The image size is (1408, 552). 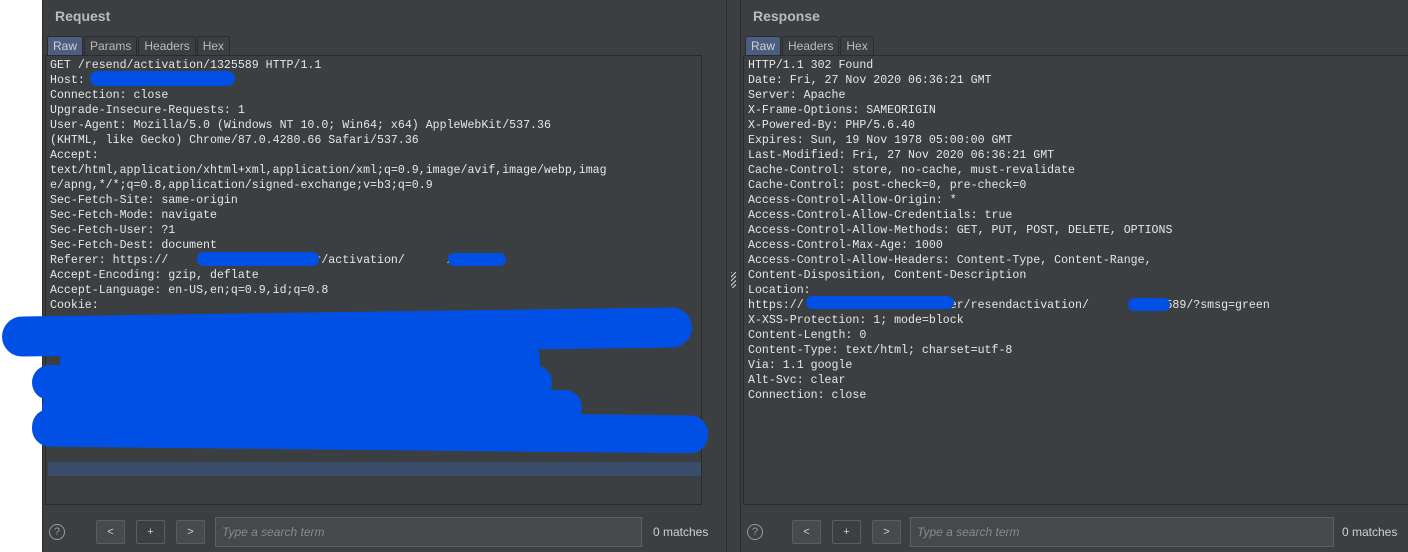 What do you see at coordinates (1078, 350) in the screenshot?
I see `text-line: Content-Type: text/html; charset=utf-8` at bounding box center [1078, 350].